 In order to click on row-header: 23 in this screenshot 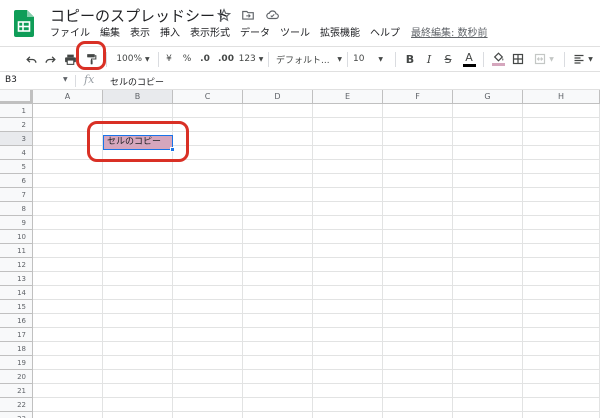, I will do `click(16, 415)`.